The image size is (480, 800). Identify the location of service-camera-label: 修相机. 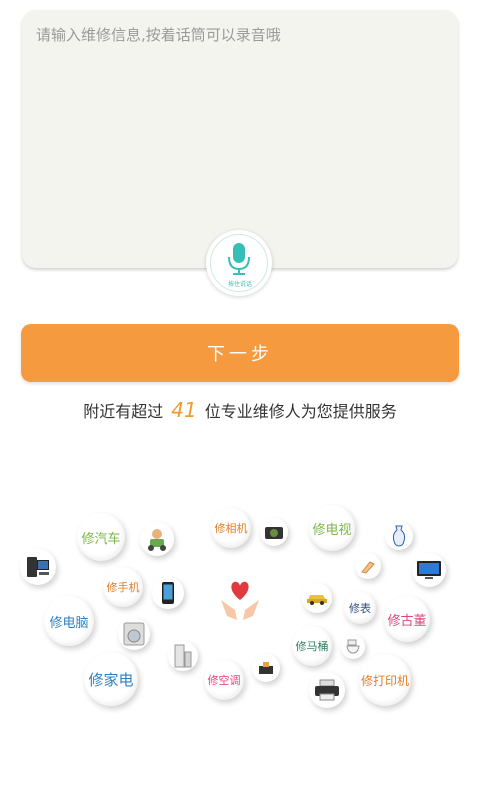
(231, 528).